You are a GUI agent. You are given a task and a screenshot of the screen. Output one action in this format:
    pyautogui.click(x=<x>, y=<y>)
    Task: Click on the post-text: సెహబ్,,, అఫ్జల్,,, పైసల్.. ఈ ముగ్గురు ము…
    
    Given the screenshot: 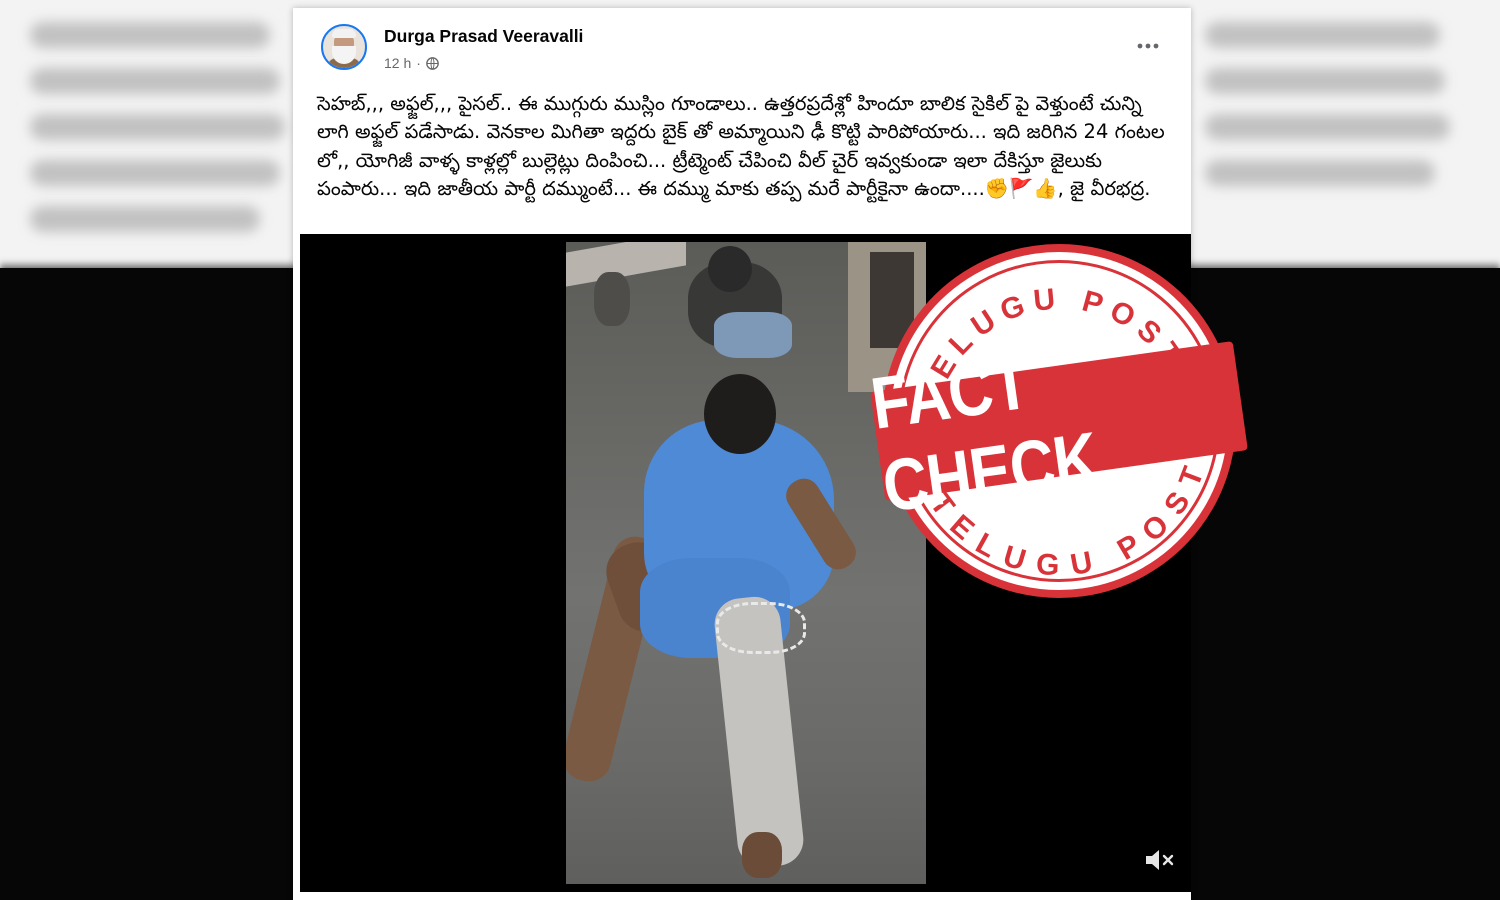 What is the action you would take?
    pyautogui.click(x=741, y=146)
    